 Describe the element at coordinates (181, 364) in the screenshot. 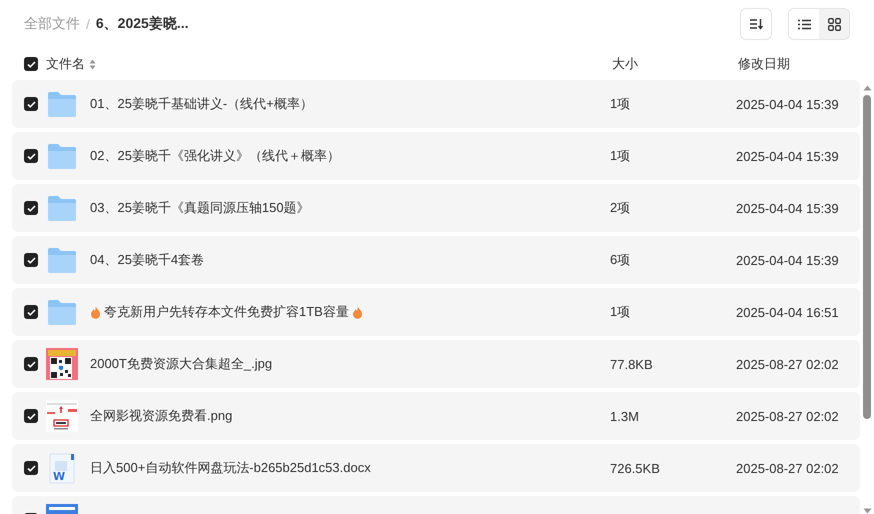

I see `file-name: 2000T免费资源大合集超全_.jpg` at that location.